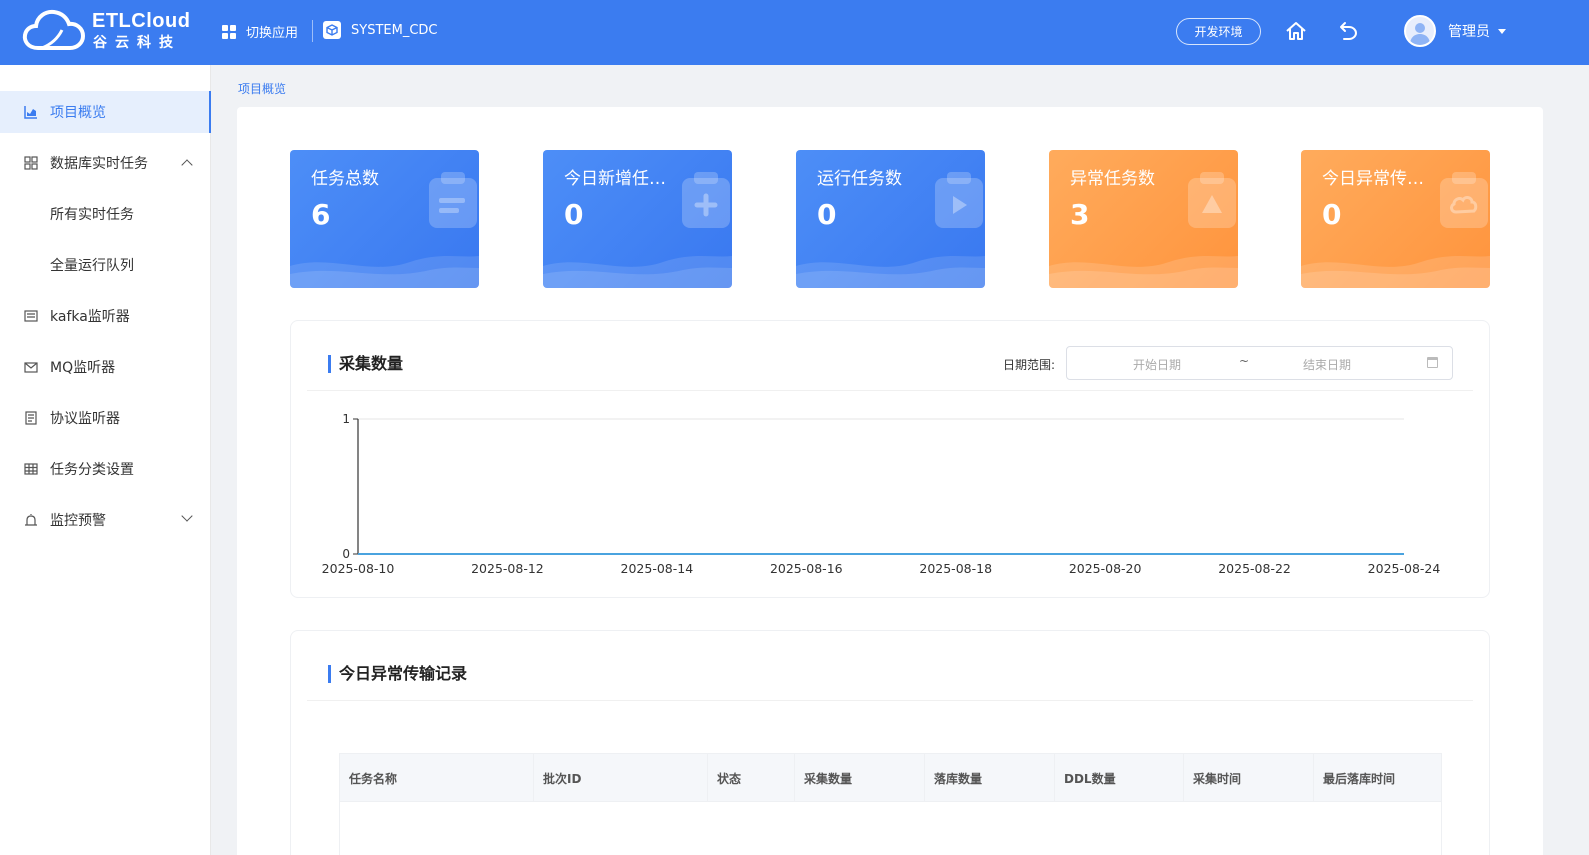 This screenshot has height=855, width=1589. I want to click on sidebar-item-monitor-alert: 监控预警, so click(105, 520).